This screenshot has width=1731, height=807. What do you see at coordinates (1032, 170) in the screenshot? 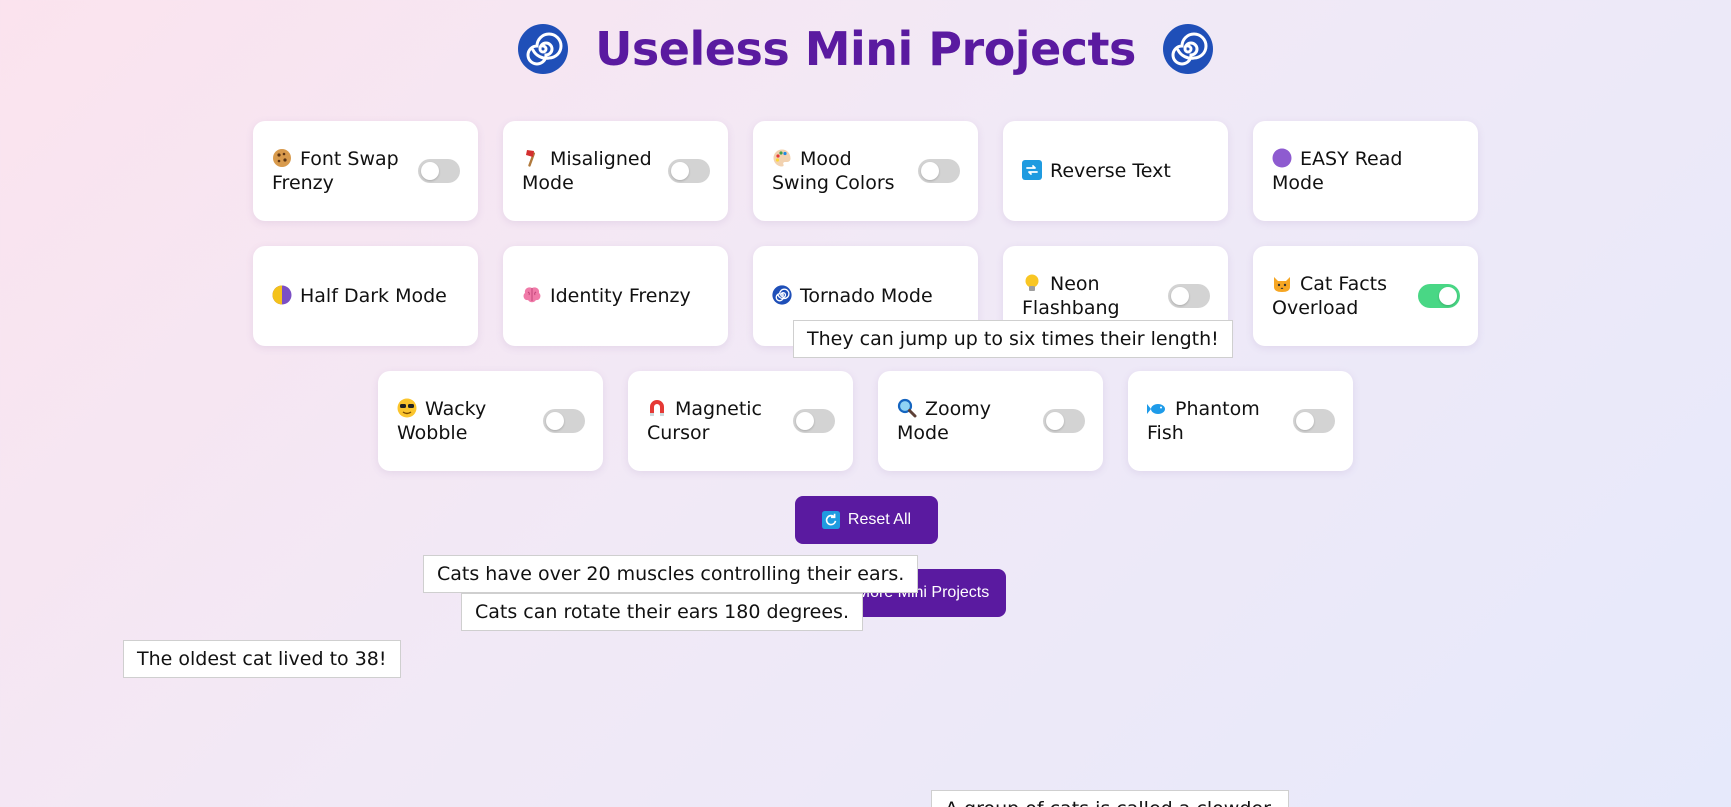
I see `repeat-icon` at bounding box center [1032, 170].